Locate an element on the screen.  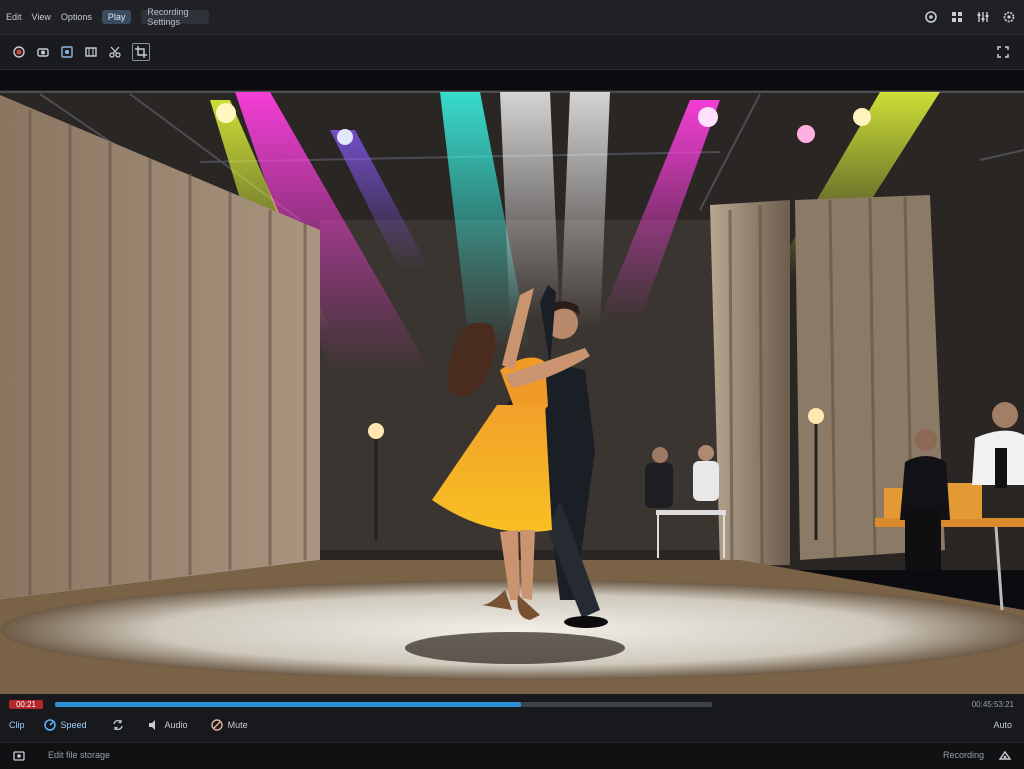
sliders-icon is located at coordinates (983, 17).